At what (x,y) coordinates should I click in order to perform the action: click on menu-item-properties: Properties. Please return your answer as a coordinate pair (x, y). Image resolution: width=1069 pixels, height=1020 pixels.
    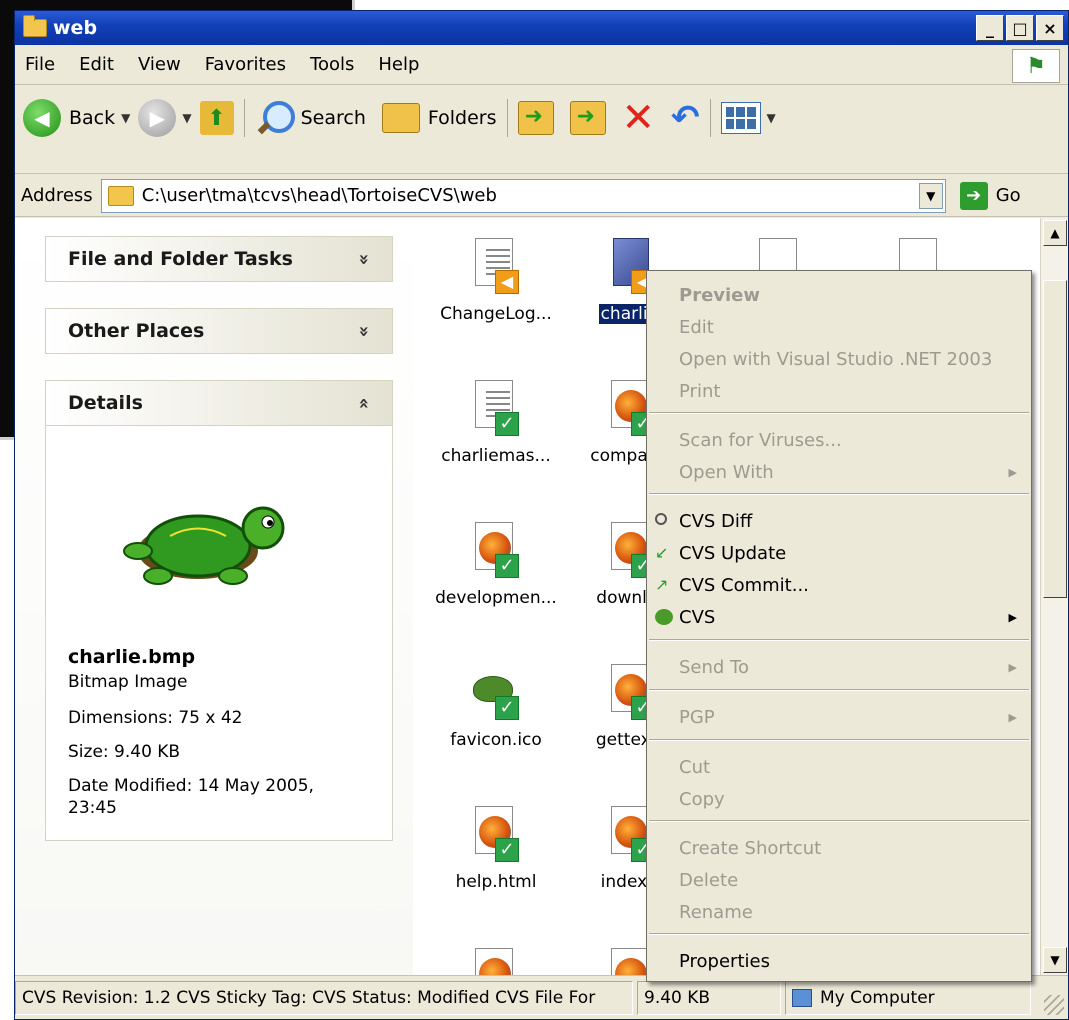
    Looking at the image, I should click on (839, 961).